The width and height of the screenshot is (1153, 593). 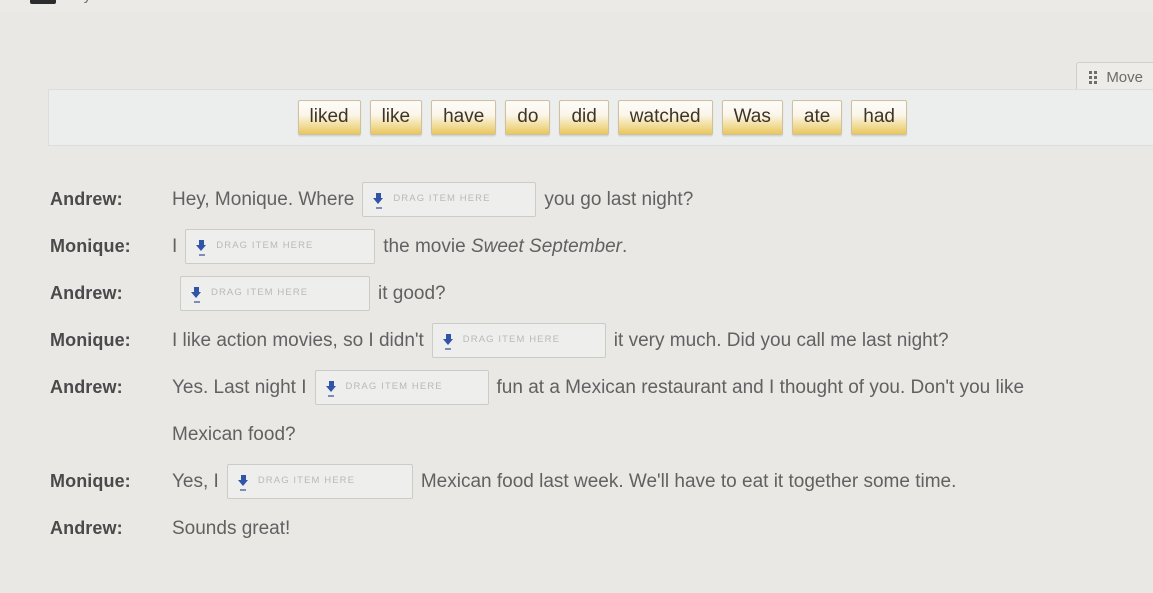 I want to click on dialogue-line: Andrew: DRAG ITEM HERE it good?, so click(x=576, y=297).